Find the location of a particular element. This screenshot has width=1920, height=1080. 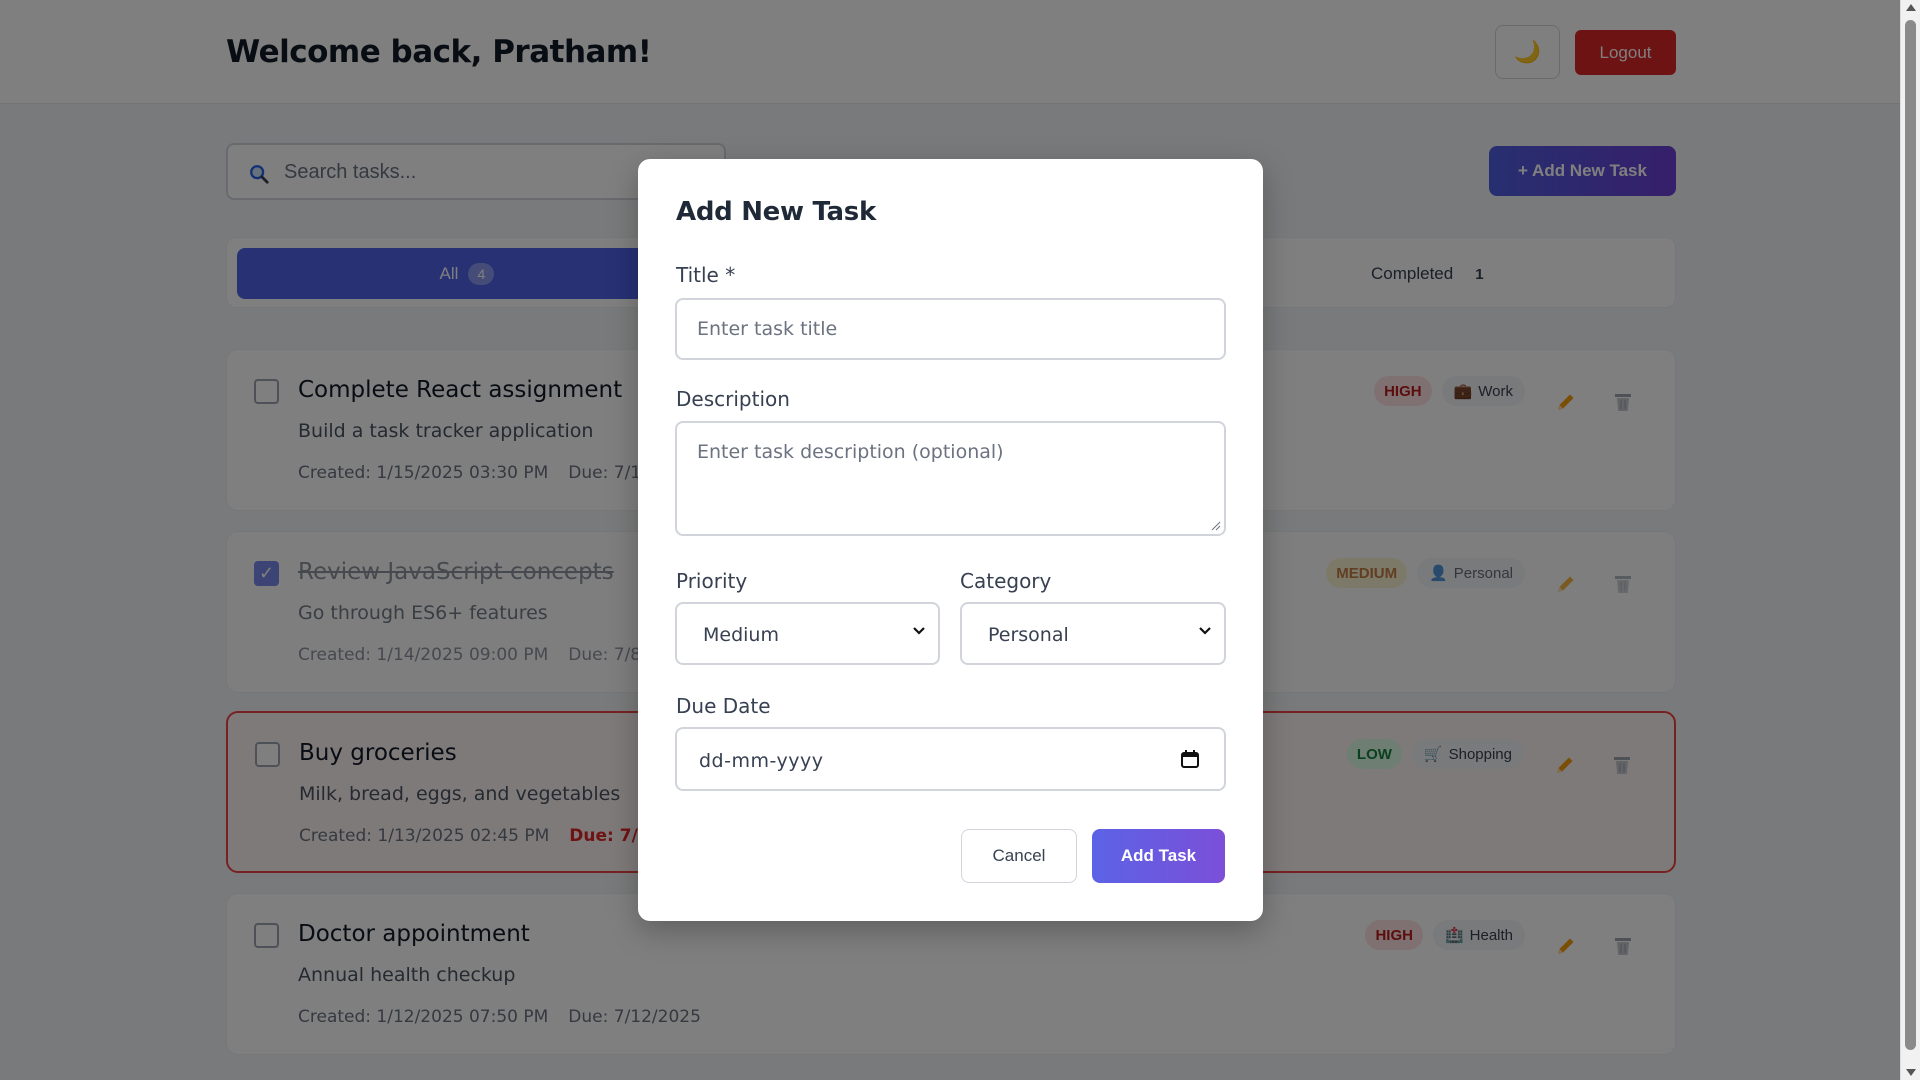

title-field is located at coordinates (950, 329).